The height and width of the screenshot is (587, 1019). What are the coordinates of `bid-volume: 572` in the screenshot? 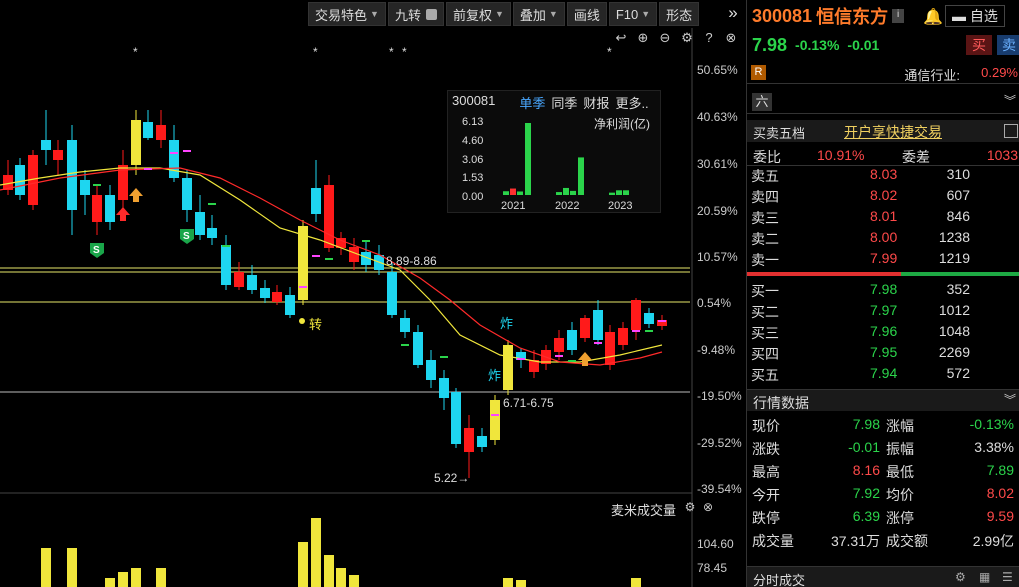 It's located at (958, 373).